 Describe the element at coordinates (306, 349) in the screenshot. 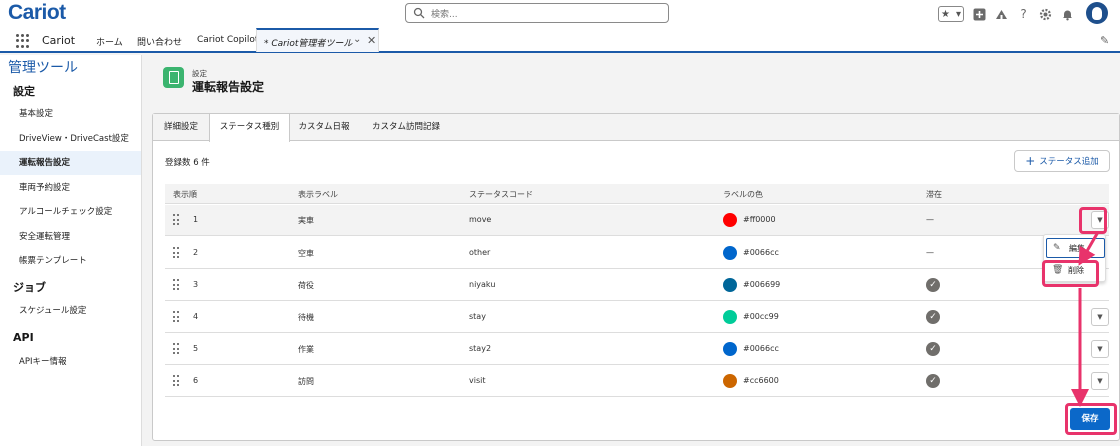

I see `cell-label: 作業` at that location.